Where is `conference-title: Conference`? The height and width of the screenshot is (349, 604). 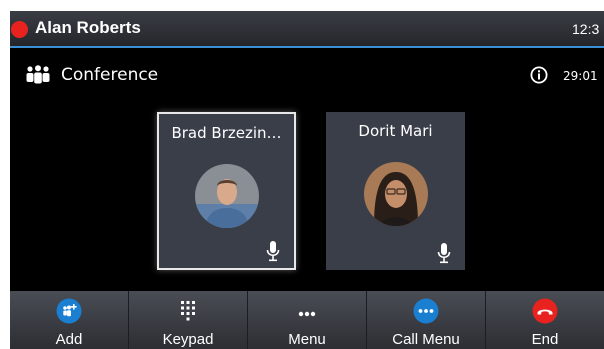
conference-title: Conference is located at coordinates (110, 75).